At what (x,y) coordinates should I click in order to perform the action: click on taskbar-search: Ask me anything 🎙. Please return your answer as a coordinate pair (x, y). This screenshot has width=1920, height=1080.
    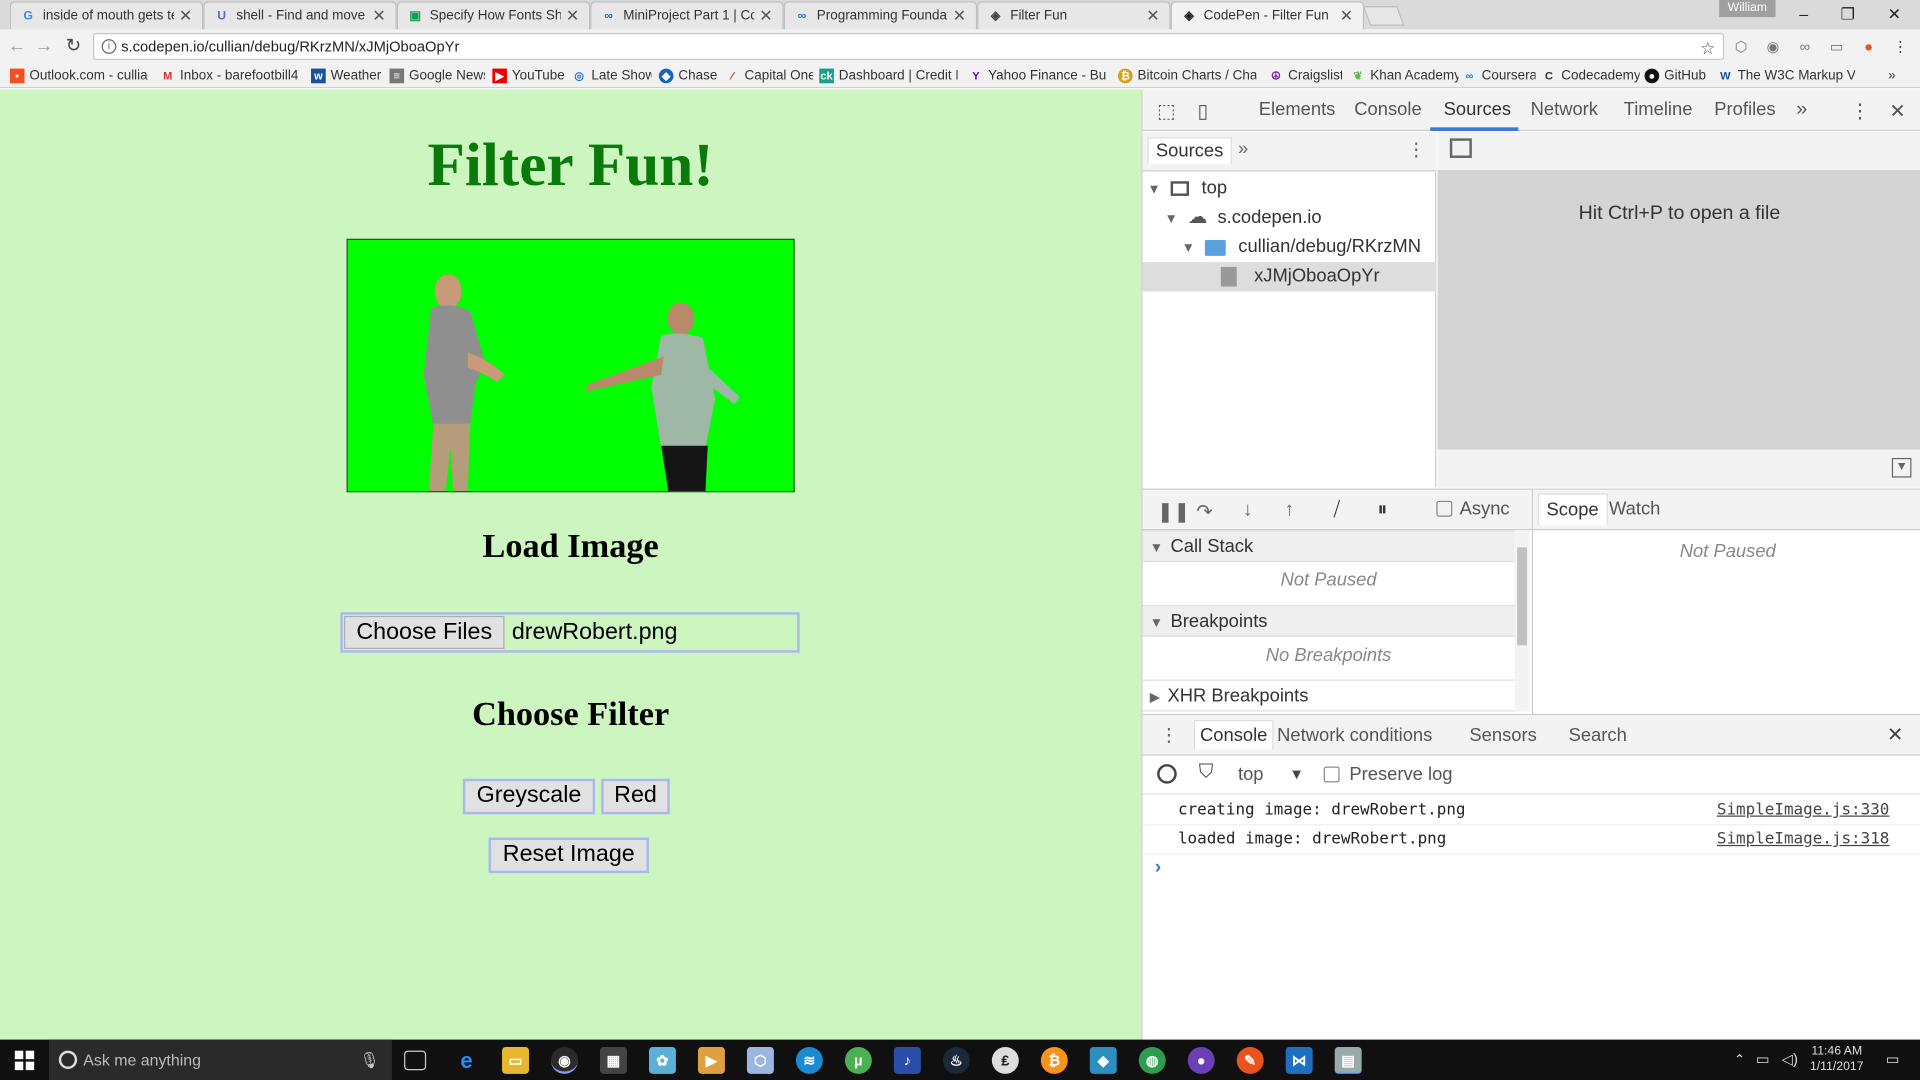
    Looking at the image, I should click on (220, 1059).